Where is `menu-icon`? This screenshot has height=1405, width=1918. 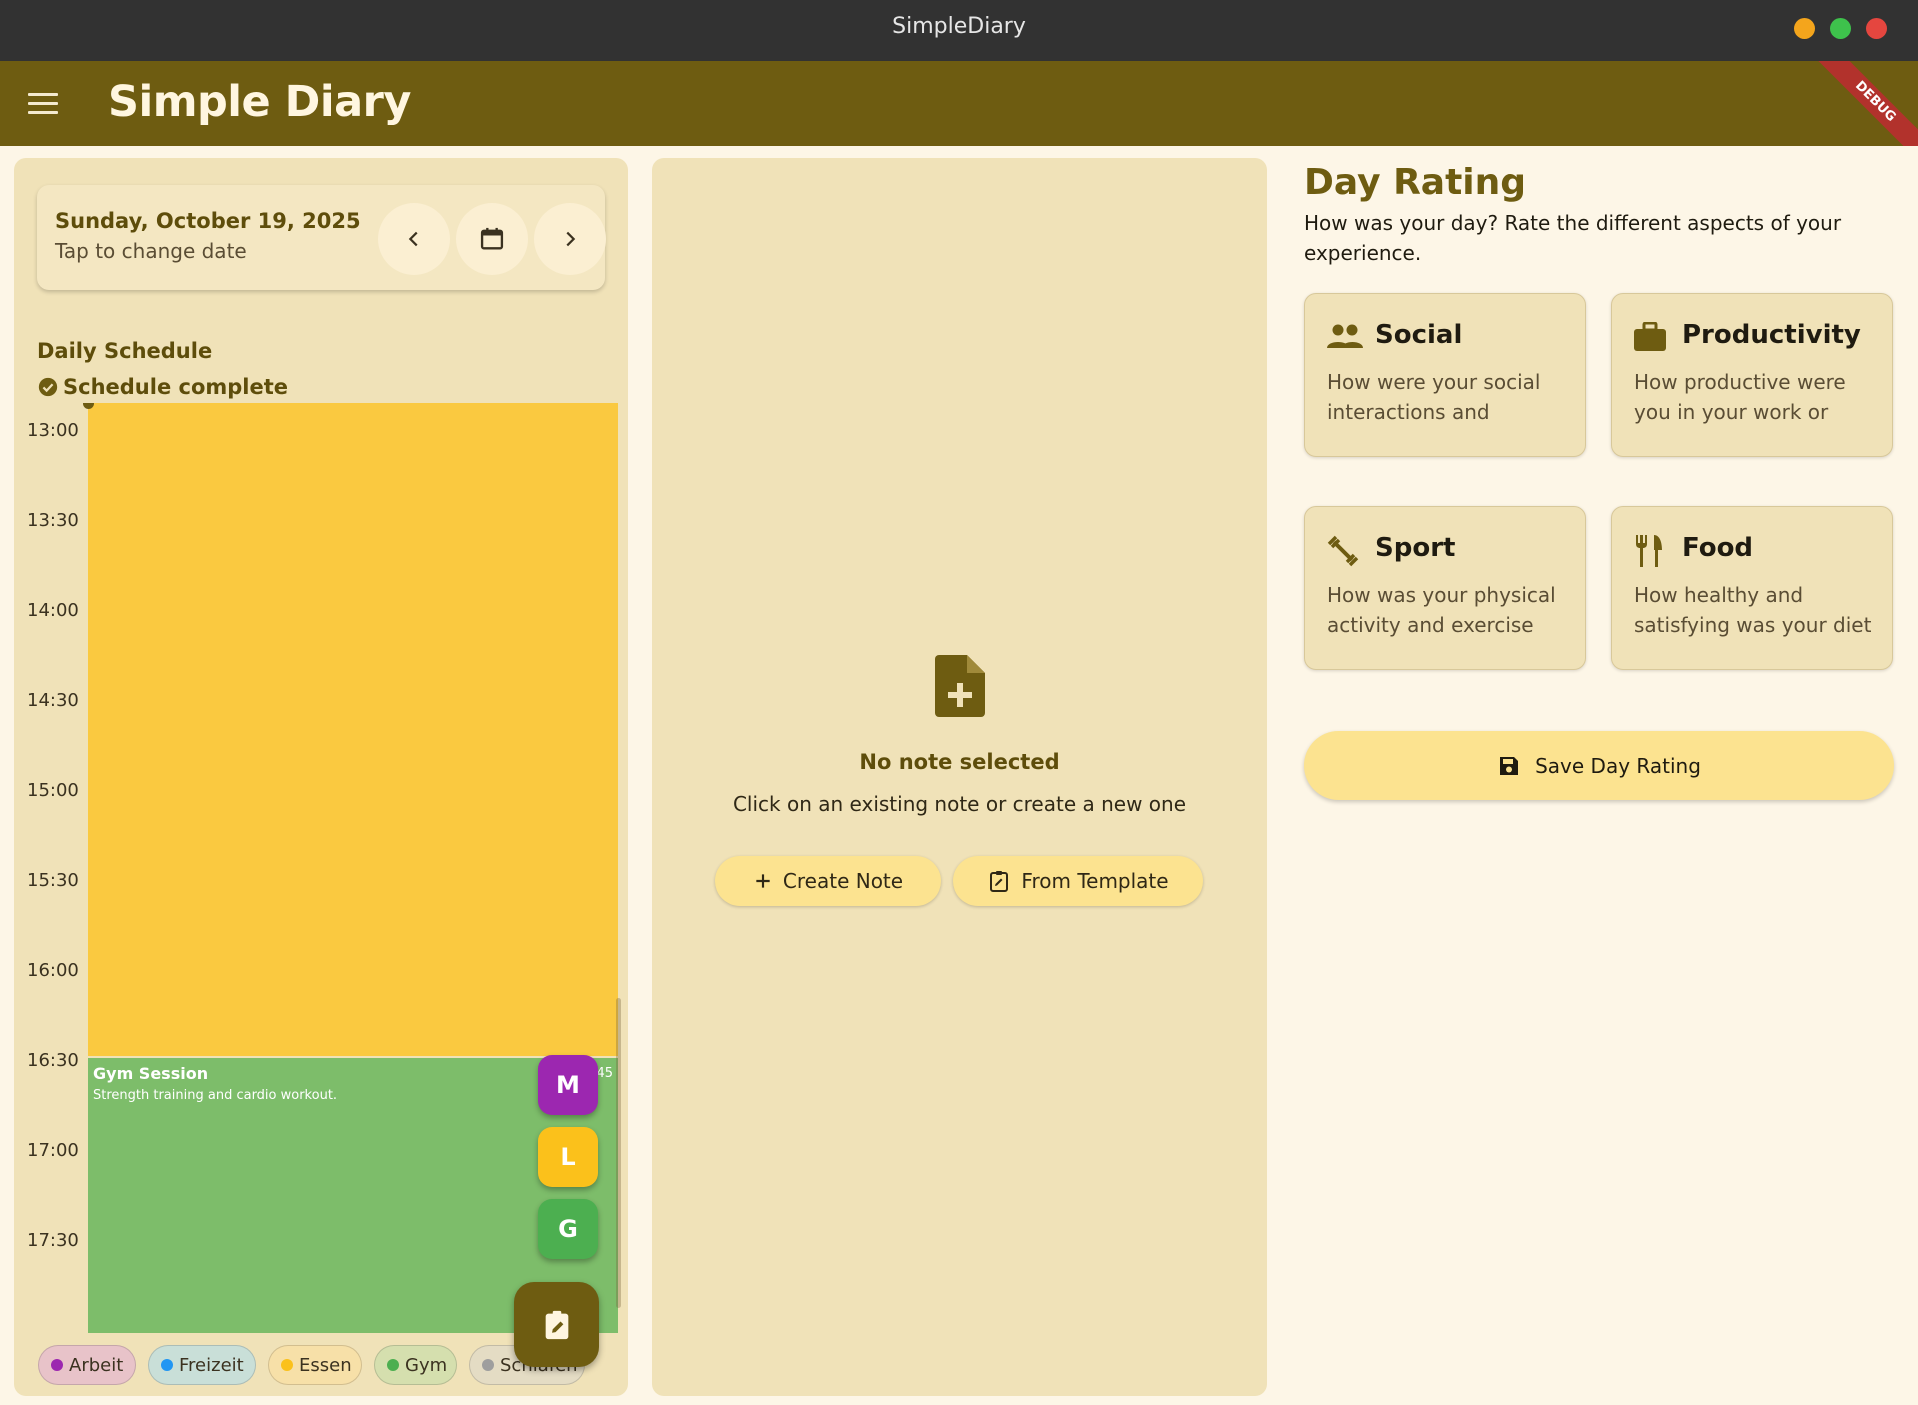 menu-icon is located at coordinates (43, 104).